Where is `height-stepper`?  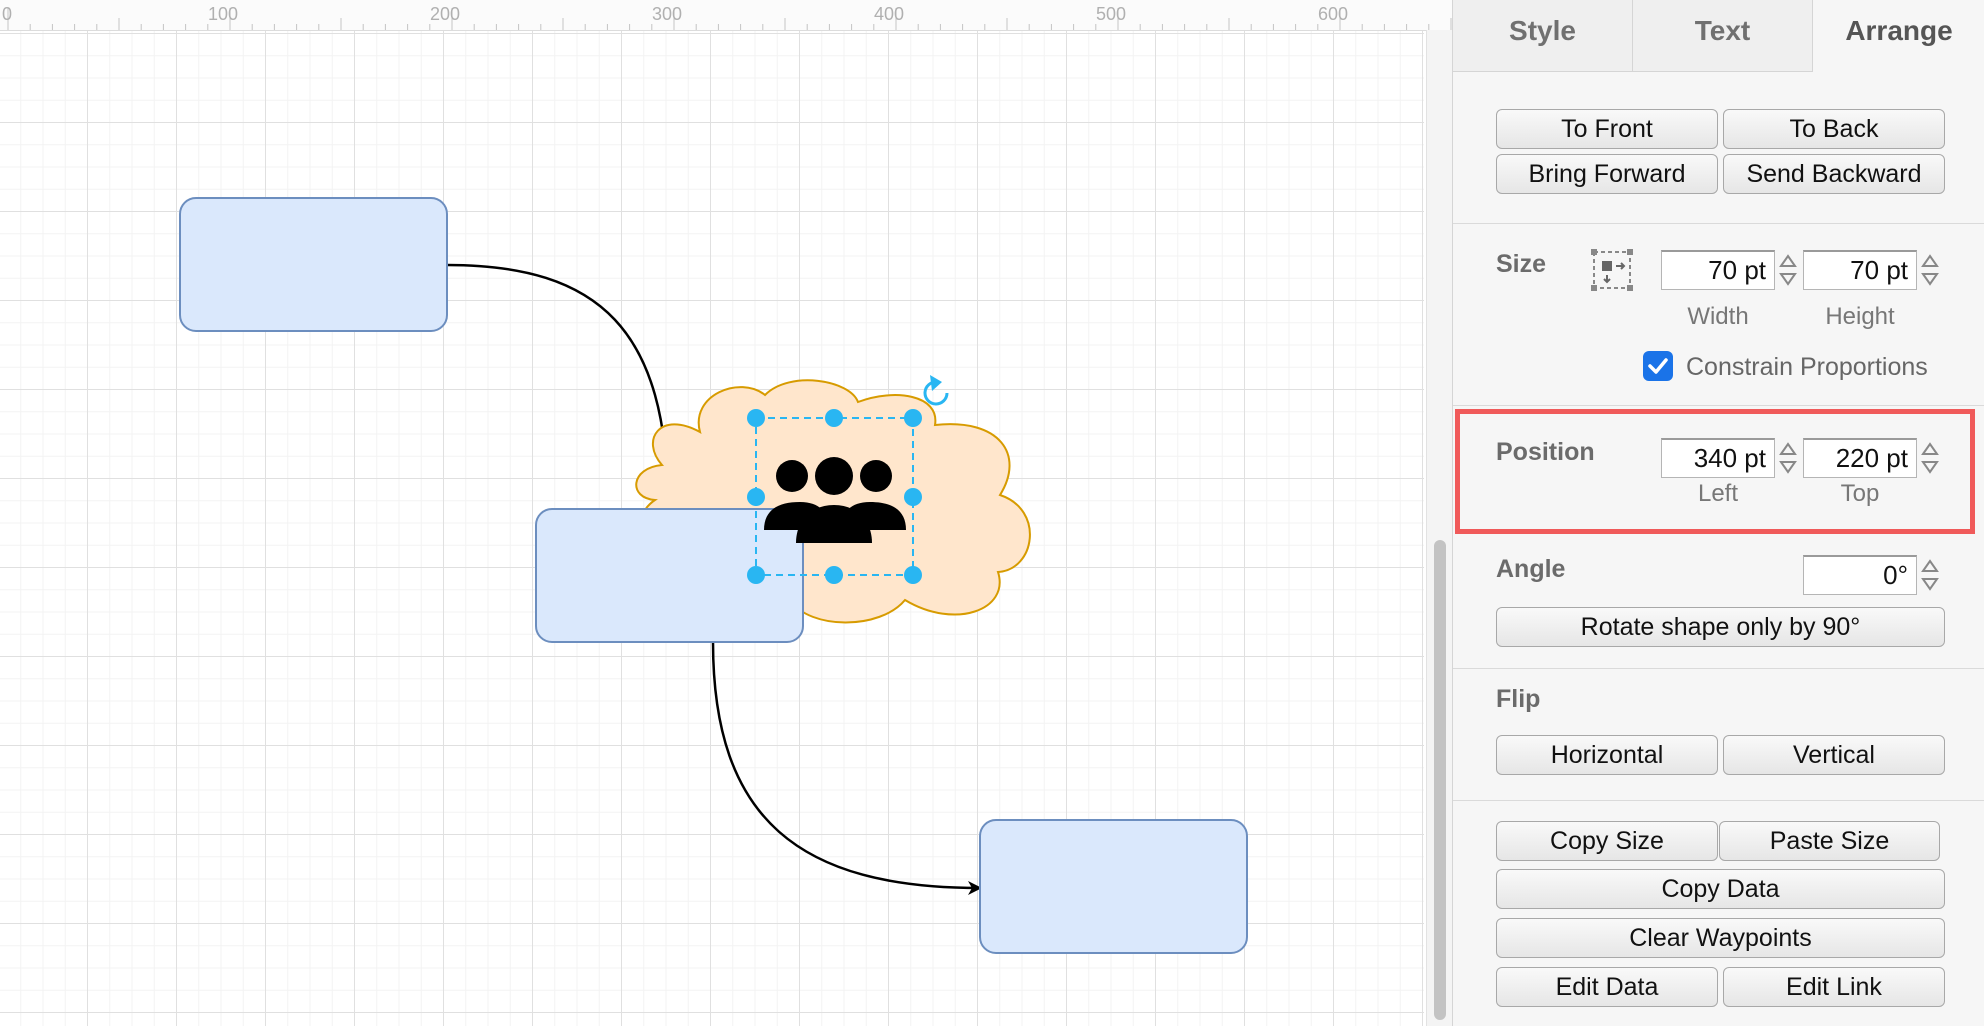
height-stepper is located at coordinates (1930, 270).